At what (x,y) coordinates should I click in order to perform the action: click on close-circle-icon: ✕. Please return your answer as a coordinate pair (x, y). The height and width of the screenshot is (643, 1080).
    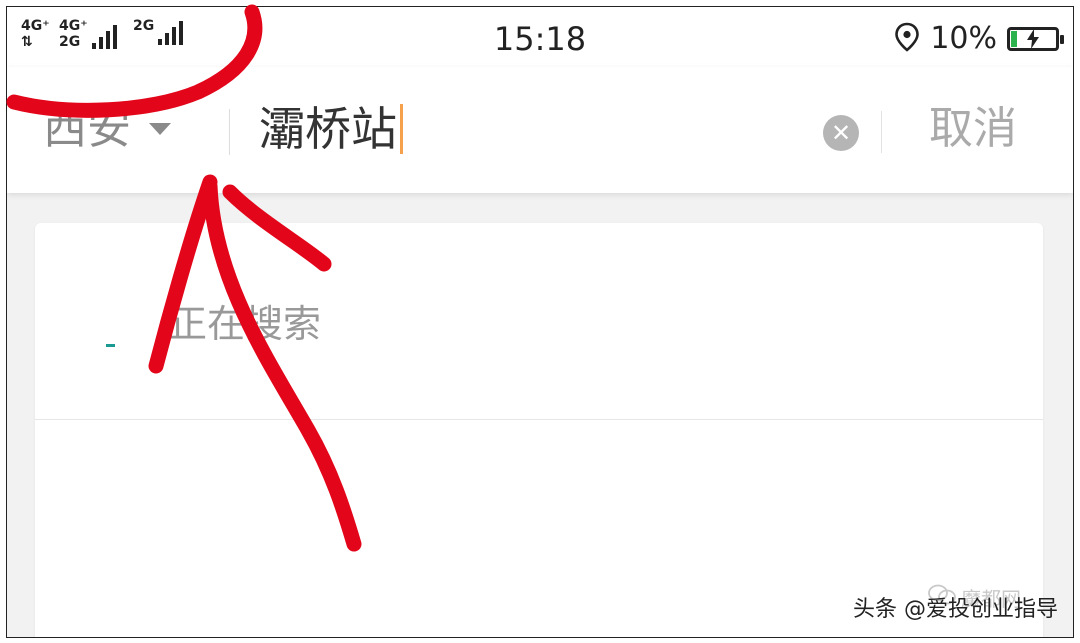
    Looking at the image, I should click on (841, 133).